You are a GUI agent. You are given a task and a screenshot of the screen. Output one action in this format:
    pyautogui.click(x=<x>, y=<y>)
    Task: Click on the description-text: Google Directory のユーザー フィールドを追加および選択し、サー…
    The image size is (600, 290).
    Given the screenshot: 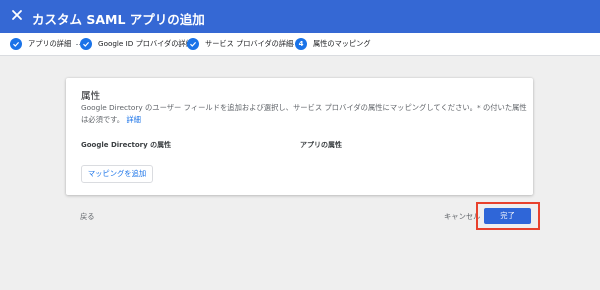 What is the action you would take?
    pyautogui.click(x=304, y=113)
    